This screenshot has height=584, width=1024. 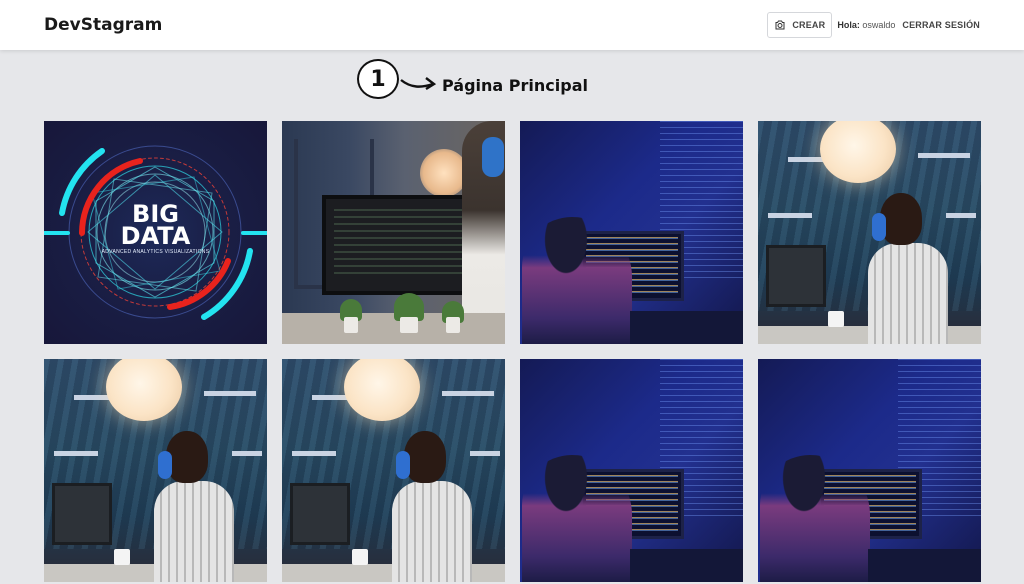 What do you see at coordinates (103, 25) in the screenshot?
I see `brand-logo: DevStagram` at bounding box center [103, 25].